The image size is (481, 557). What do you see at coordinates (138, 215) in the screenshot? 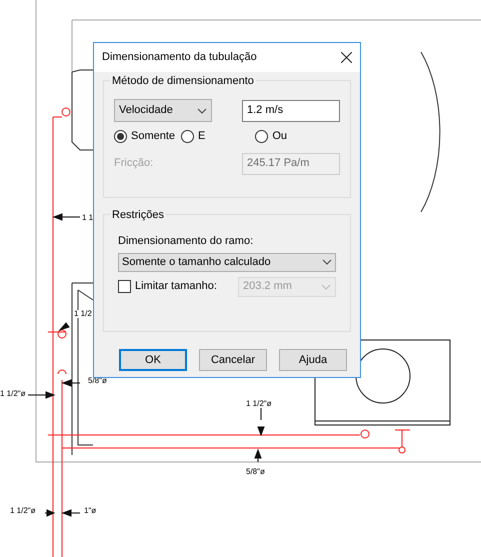
I see `group-title: Restrições` at bounding box center [138, 215].